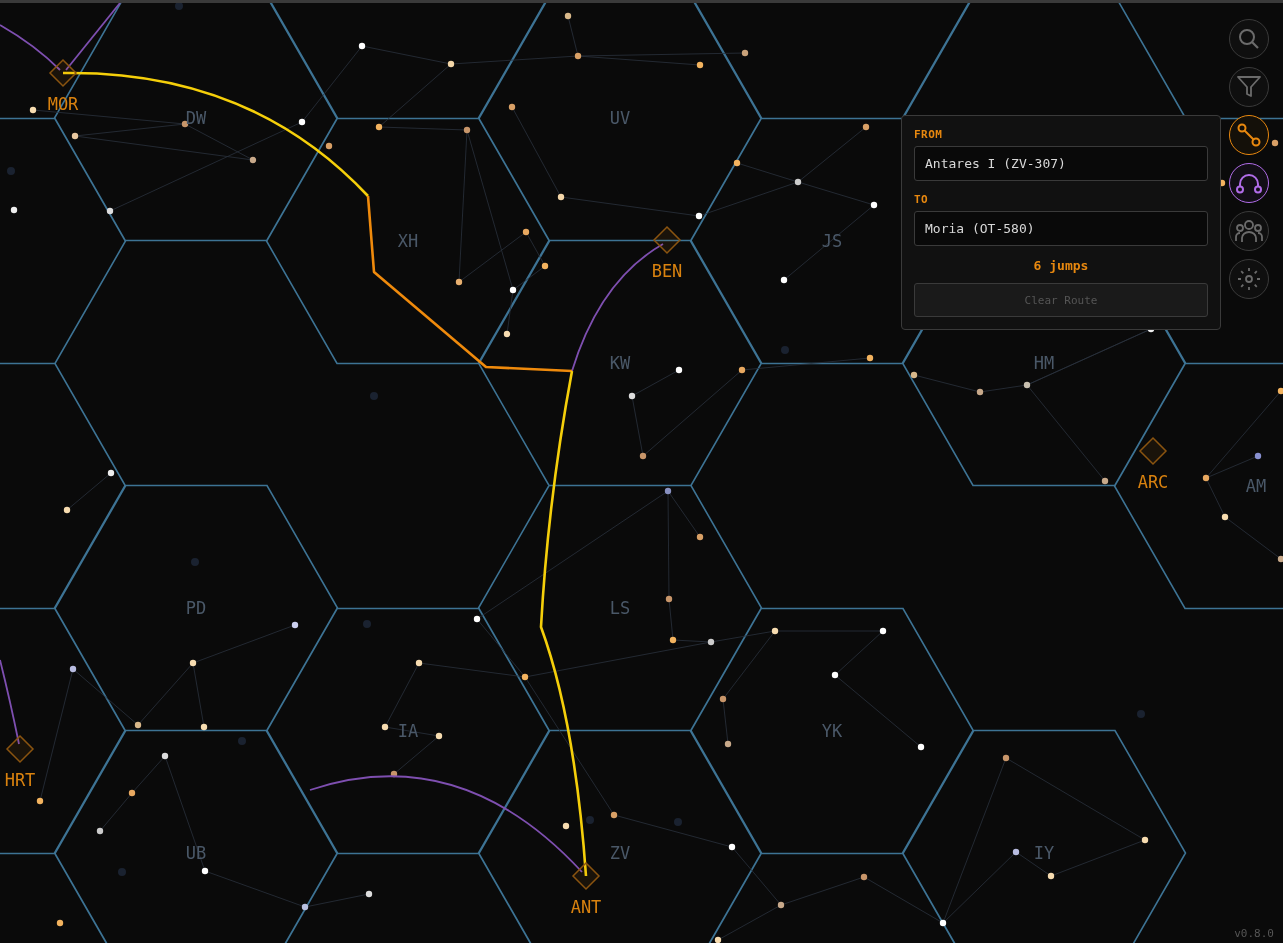 The height and width of the screenshot is (943, 1283). Describe the element at coordinates (832, 731) in the screenshot. I see `sector-label: YK` at that location.